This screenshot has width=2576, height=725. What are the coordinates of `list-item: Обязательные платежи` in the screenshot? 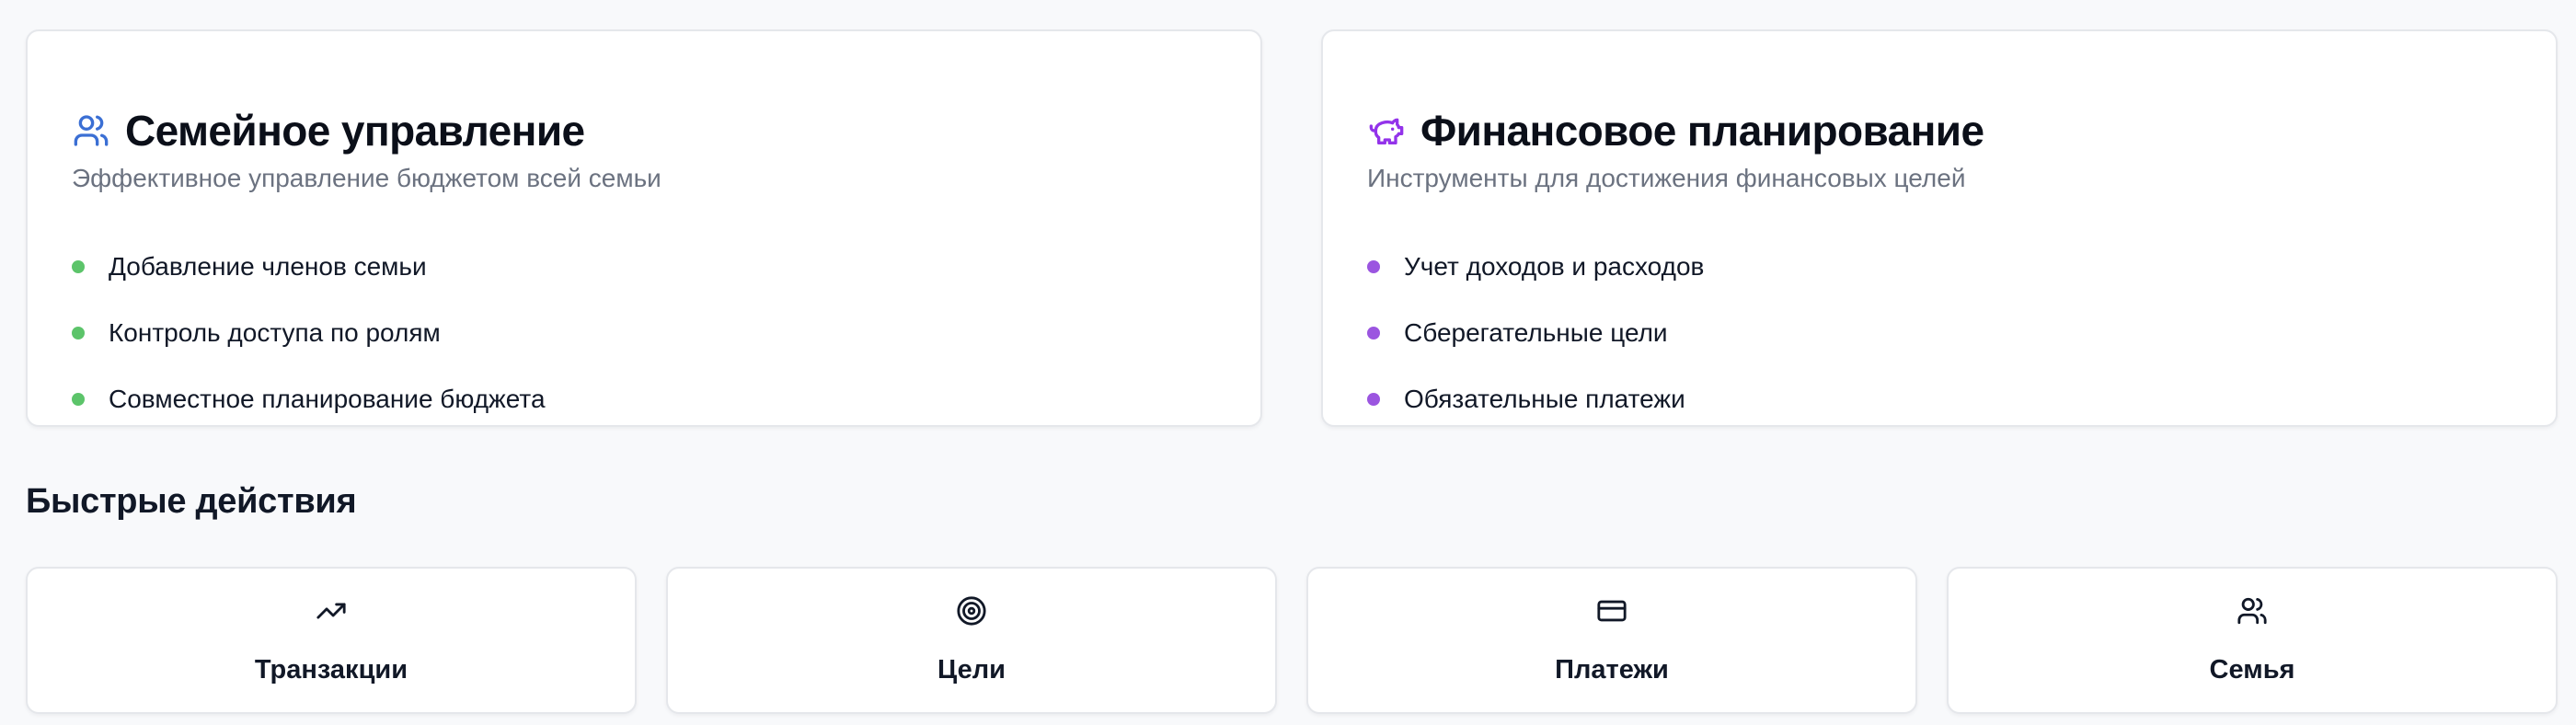 It's located at (1535, 399).